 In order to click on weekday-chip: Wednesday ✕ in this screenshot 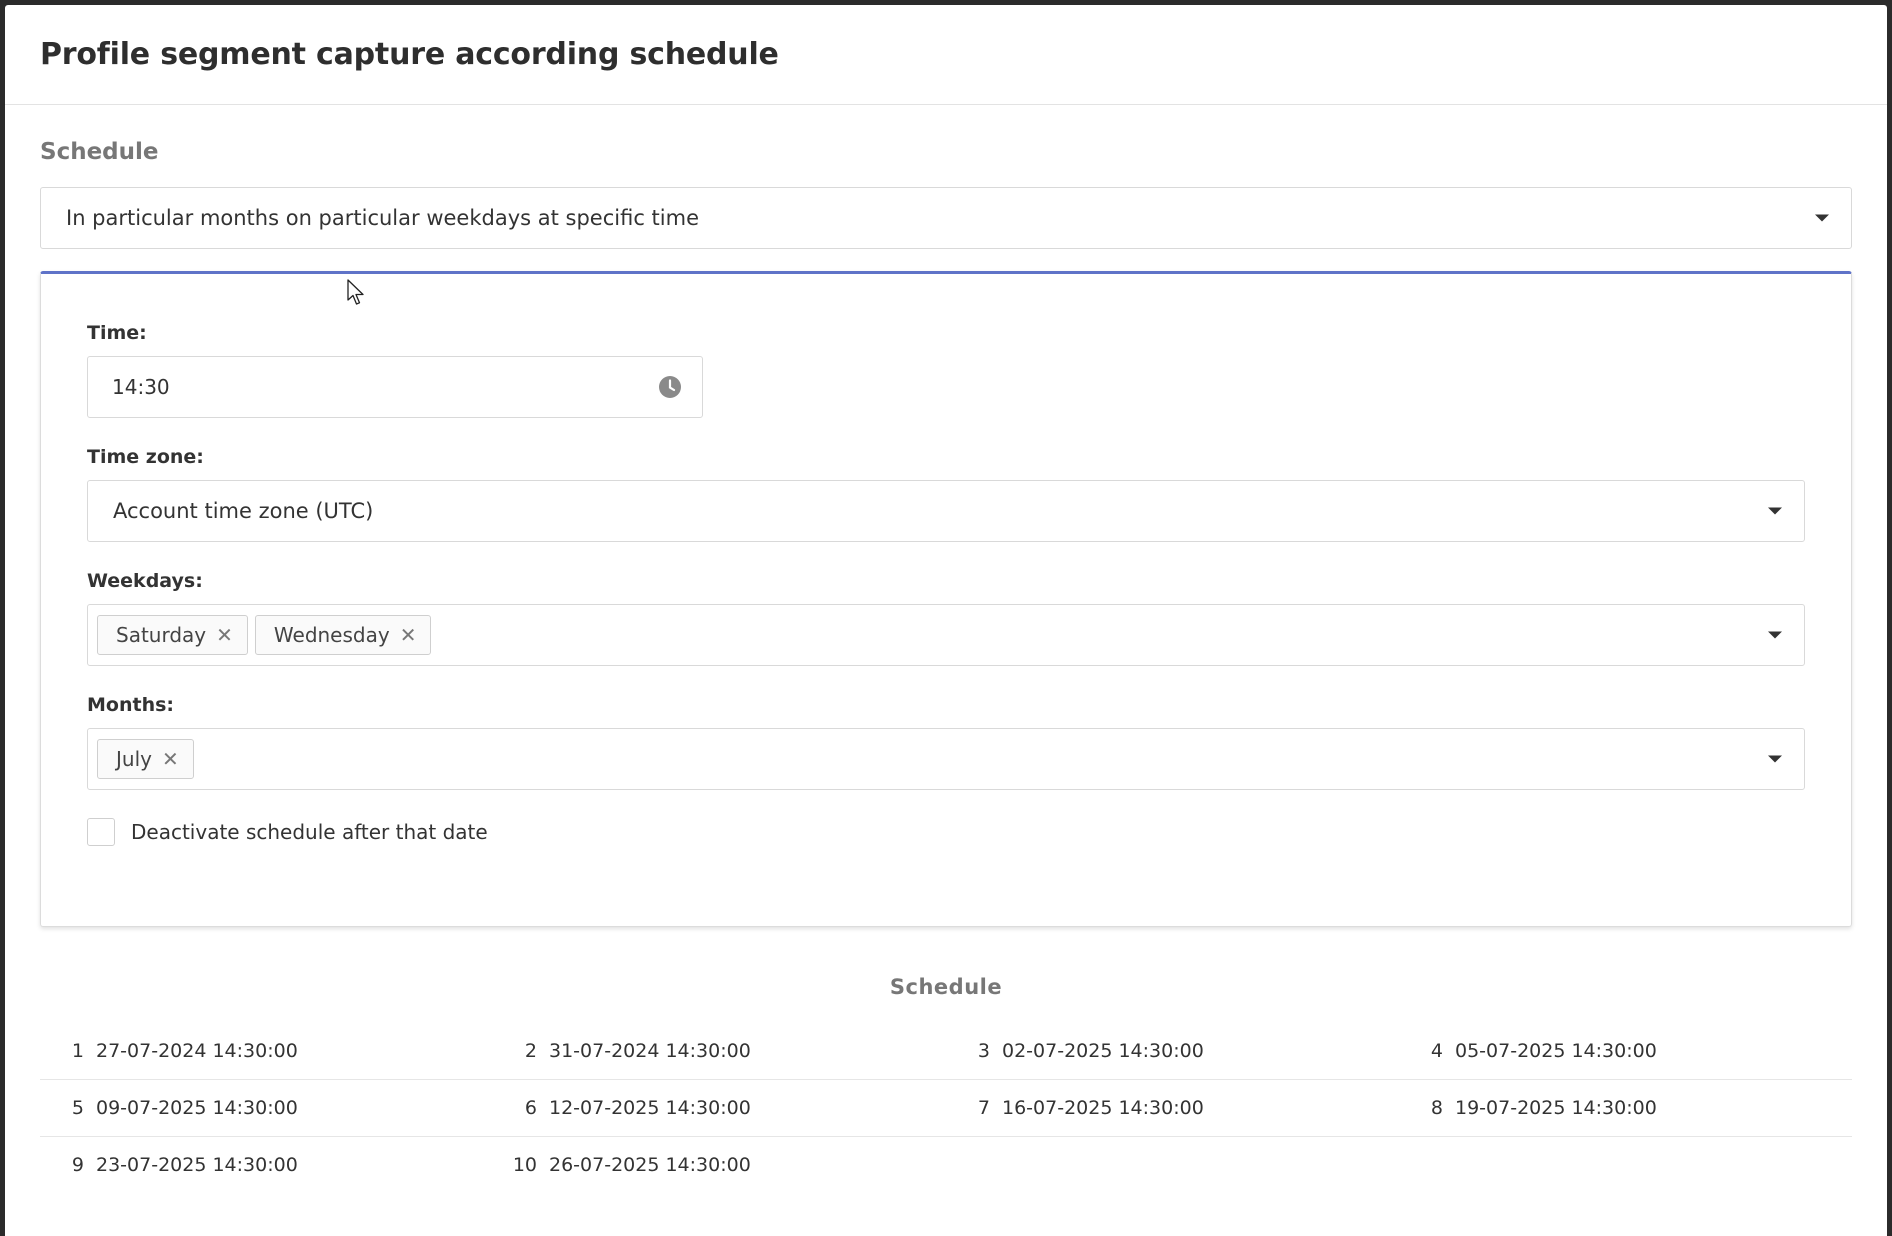, I will do `click(343, 635)`.